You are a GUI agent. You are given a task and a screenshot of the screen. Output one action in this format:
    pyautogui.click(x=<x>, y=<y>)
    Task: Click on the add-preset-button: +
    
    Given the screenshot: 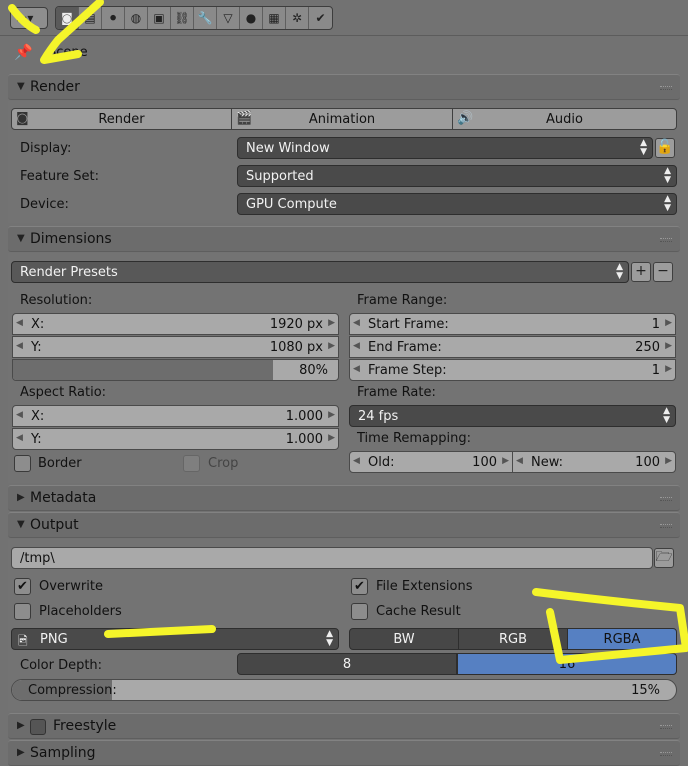 What is the action you would take?
    pyautogui.click(x=641, y=272)
    